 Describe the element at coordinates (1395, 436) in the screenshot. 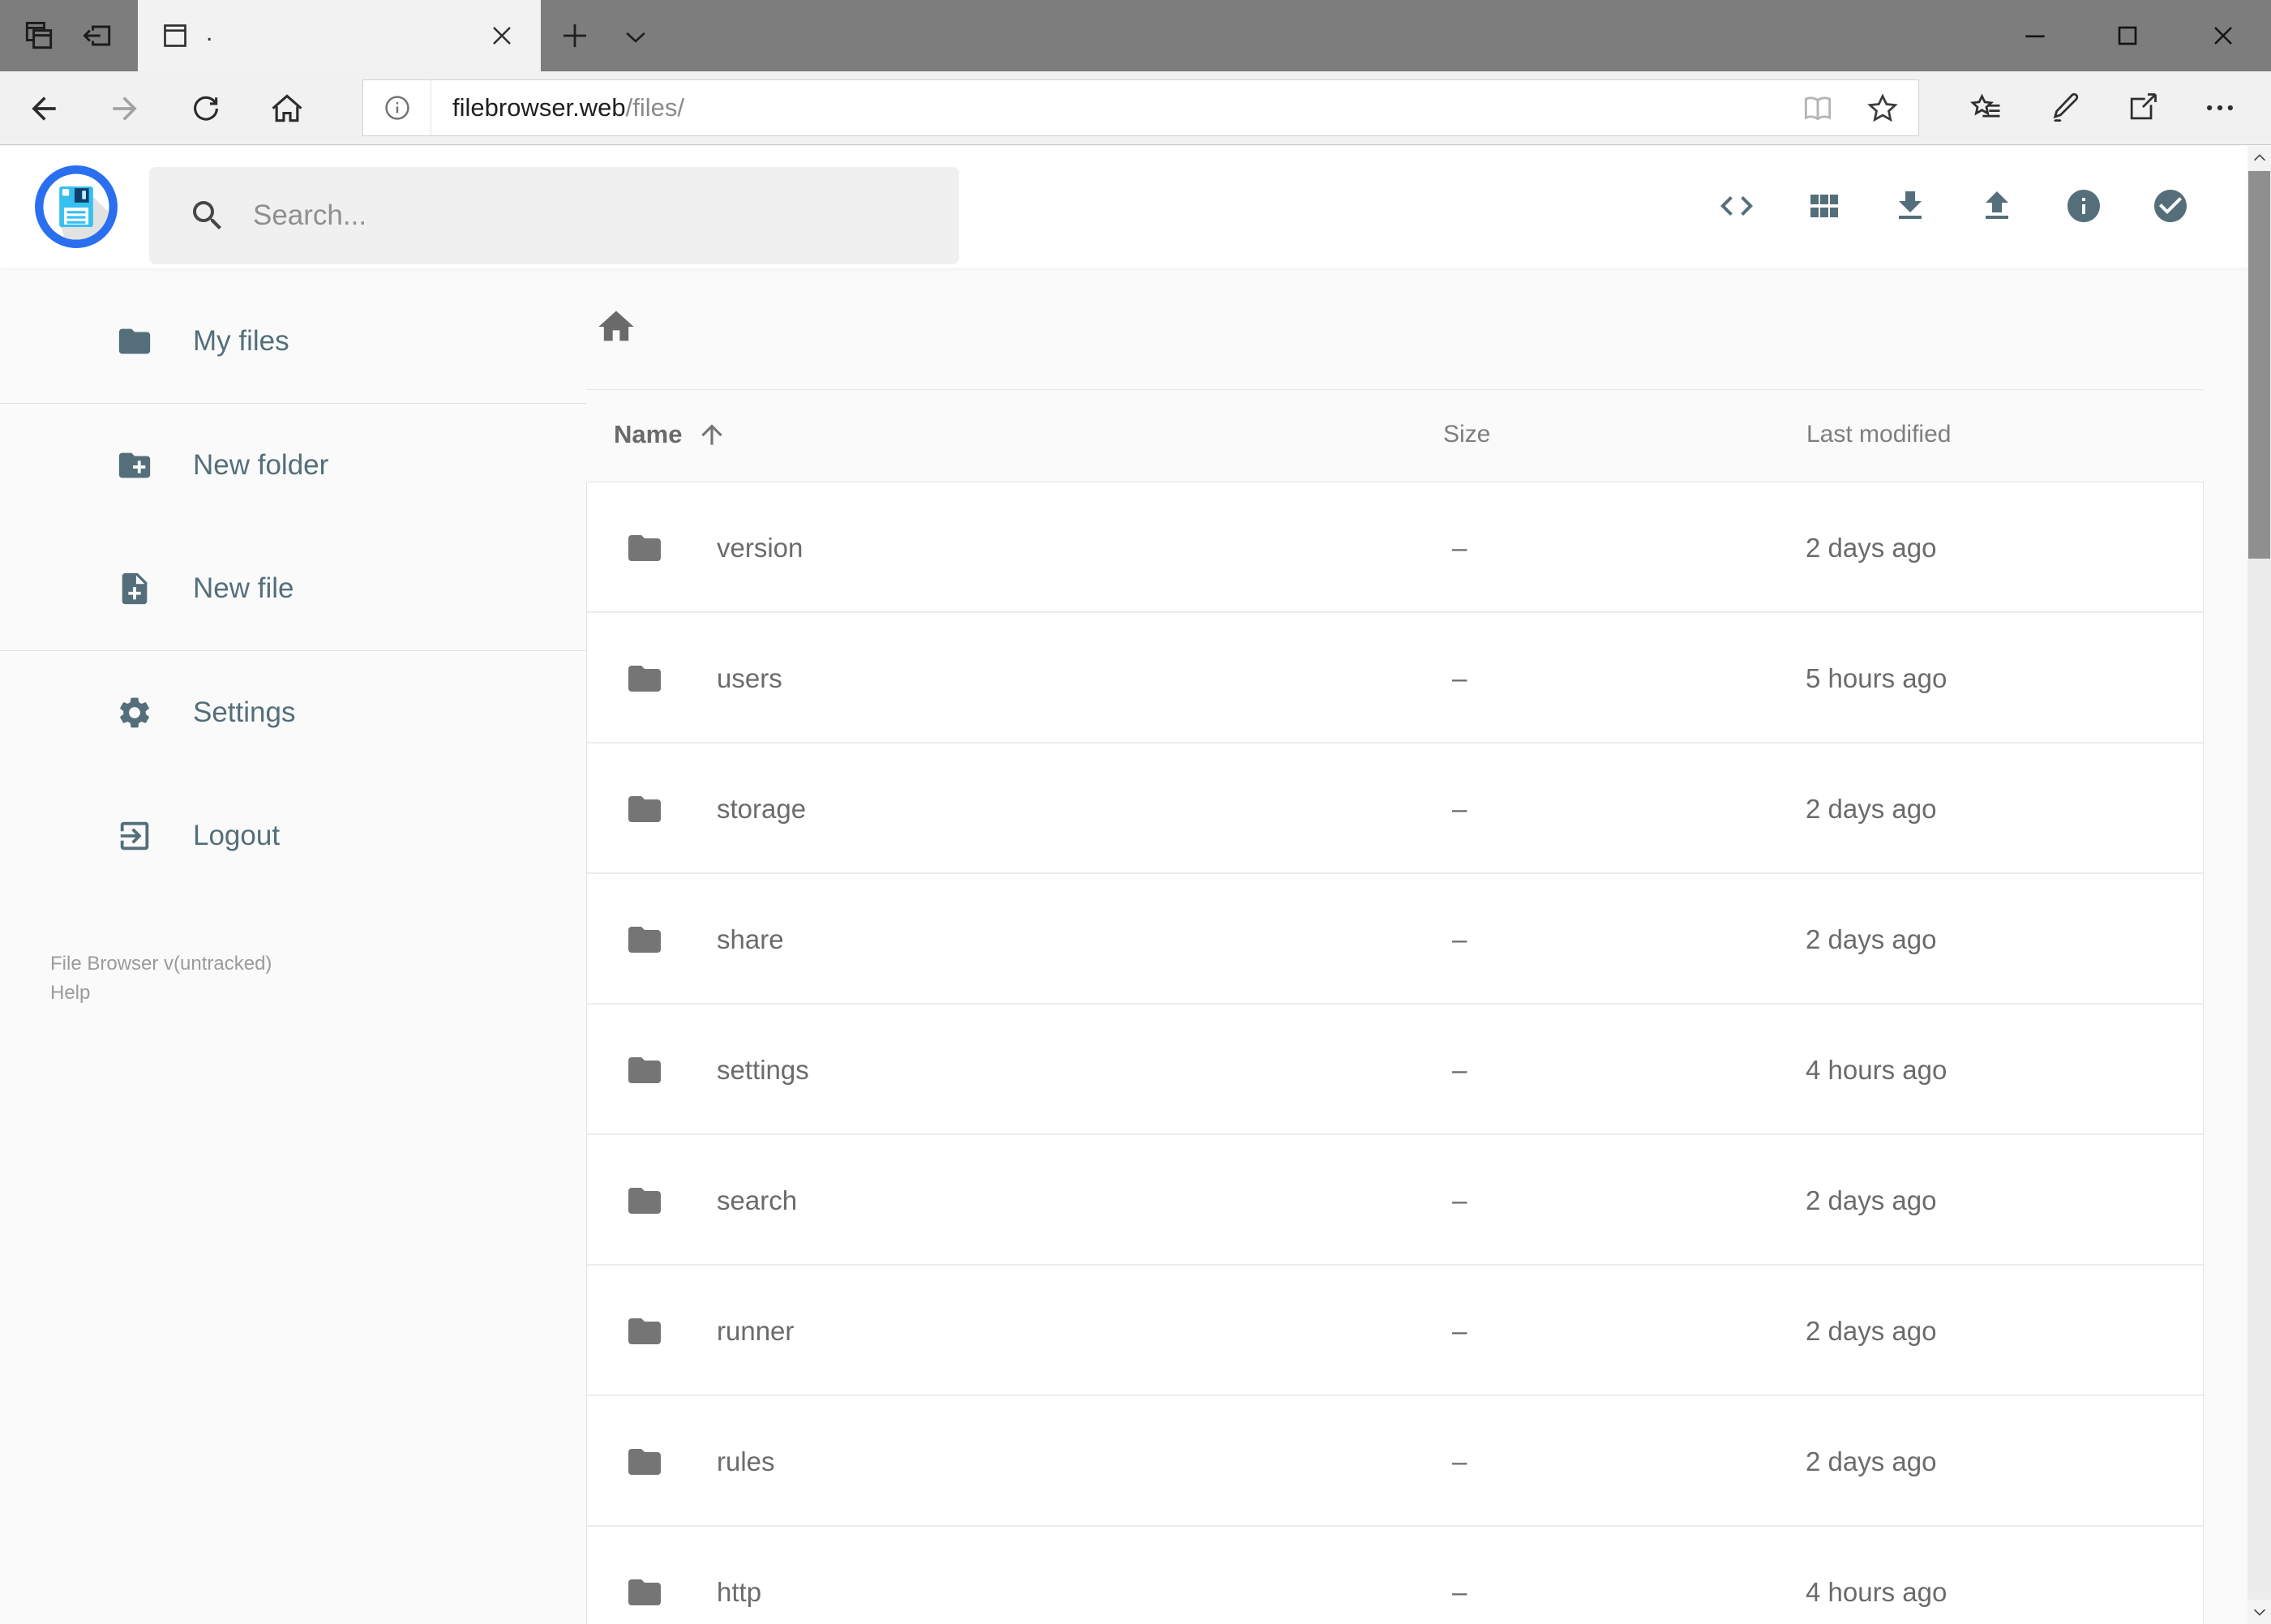

I see `table-header: Name Size Last modified` at that location.